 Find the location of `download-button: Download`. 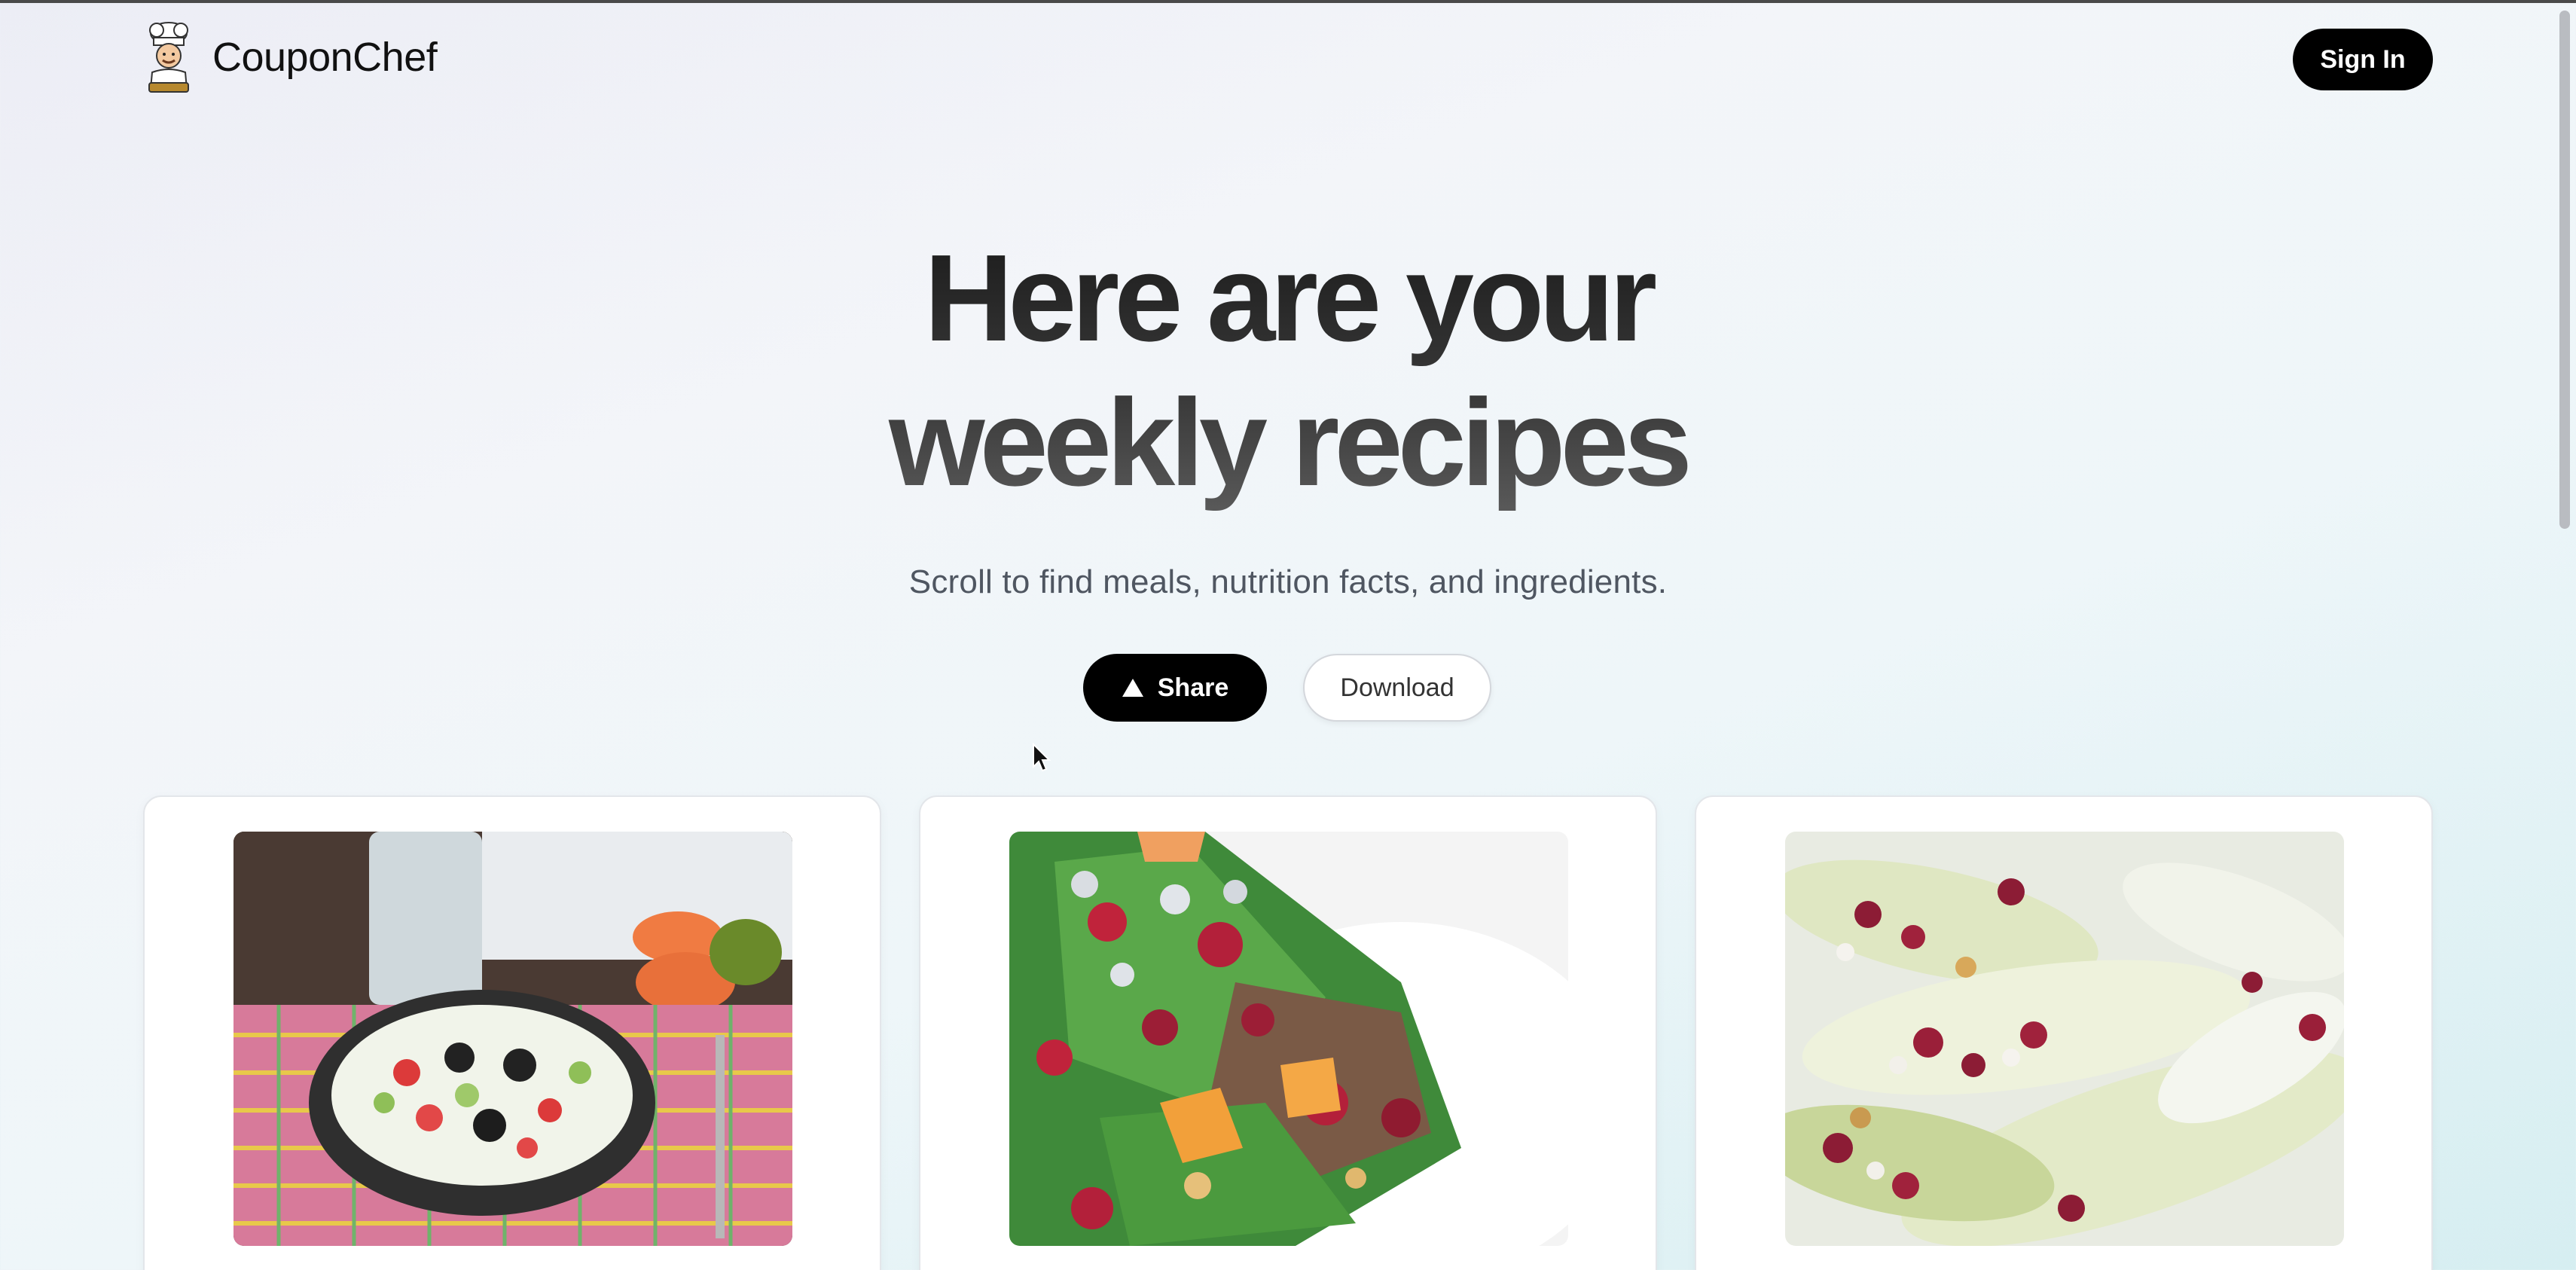

download-button: Download is located at coordinates (1397, 688).